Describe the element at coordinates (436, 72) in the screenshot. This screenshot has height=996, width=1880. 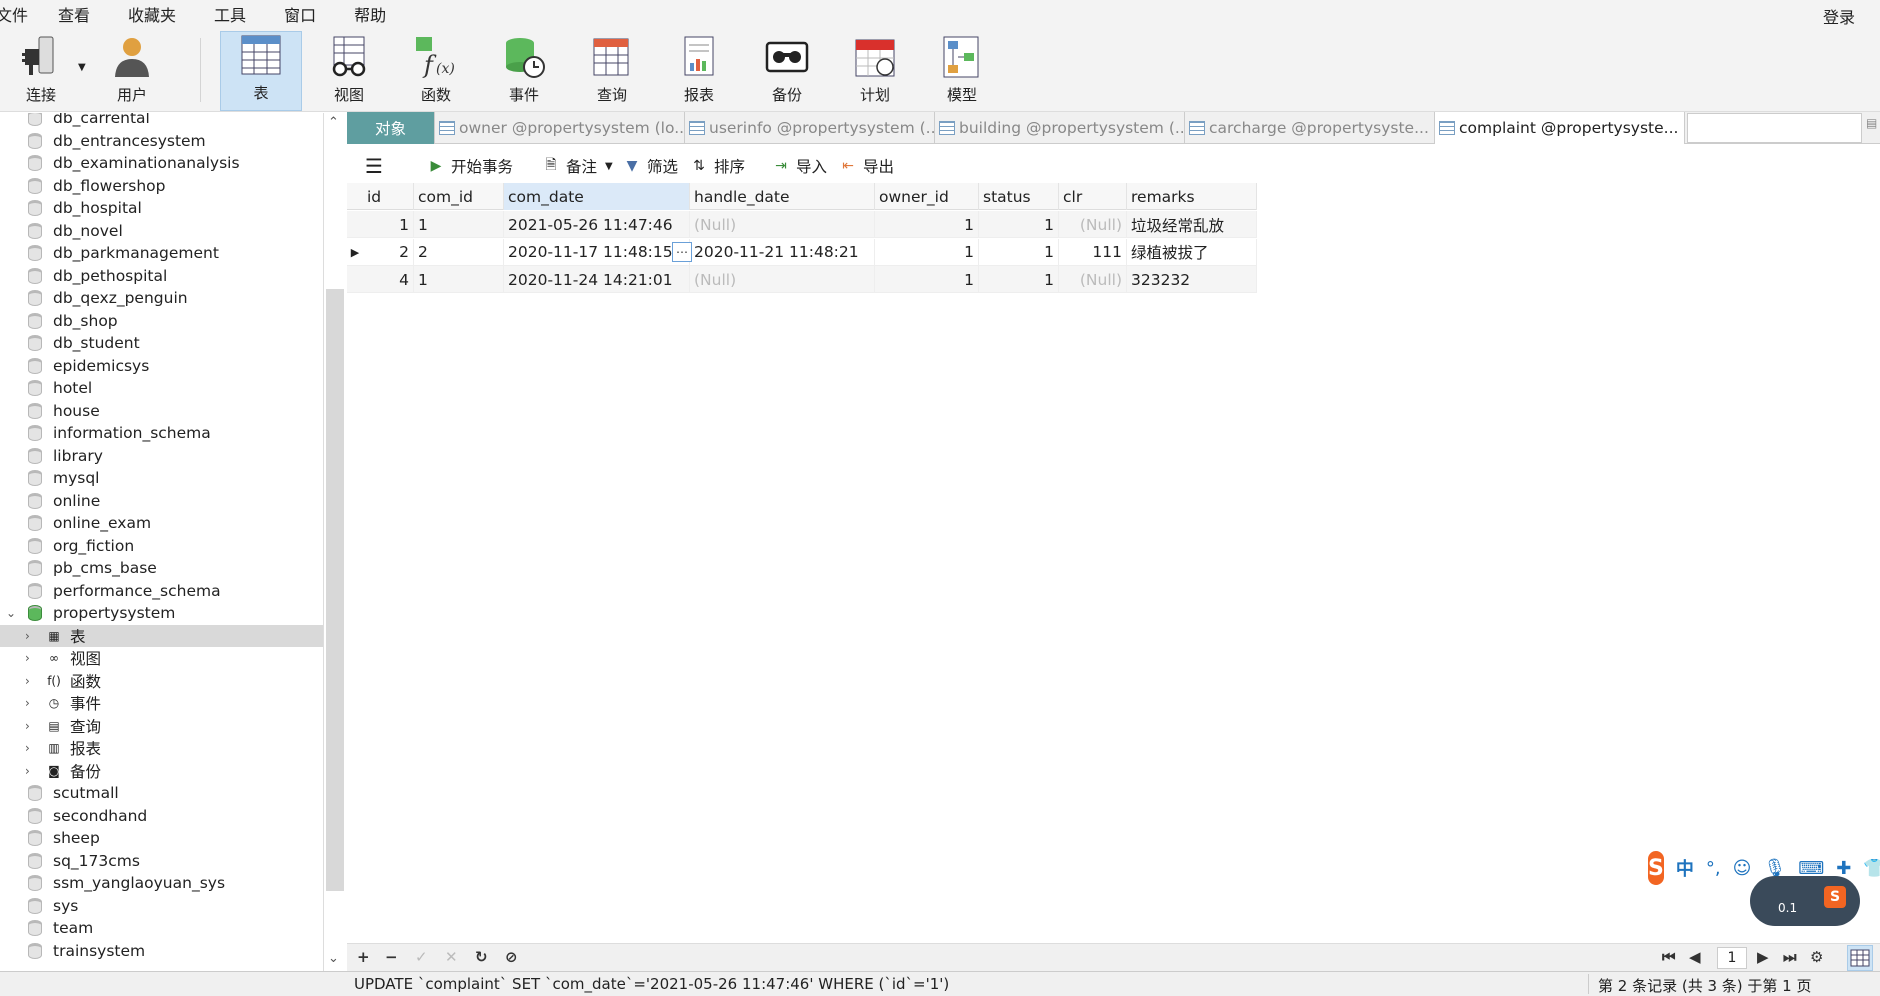
I see `toolbar-function-button: f (x) 函数` at that location.